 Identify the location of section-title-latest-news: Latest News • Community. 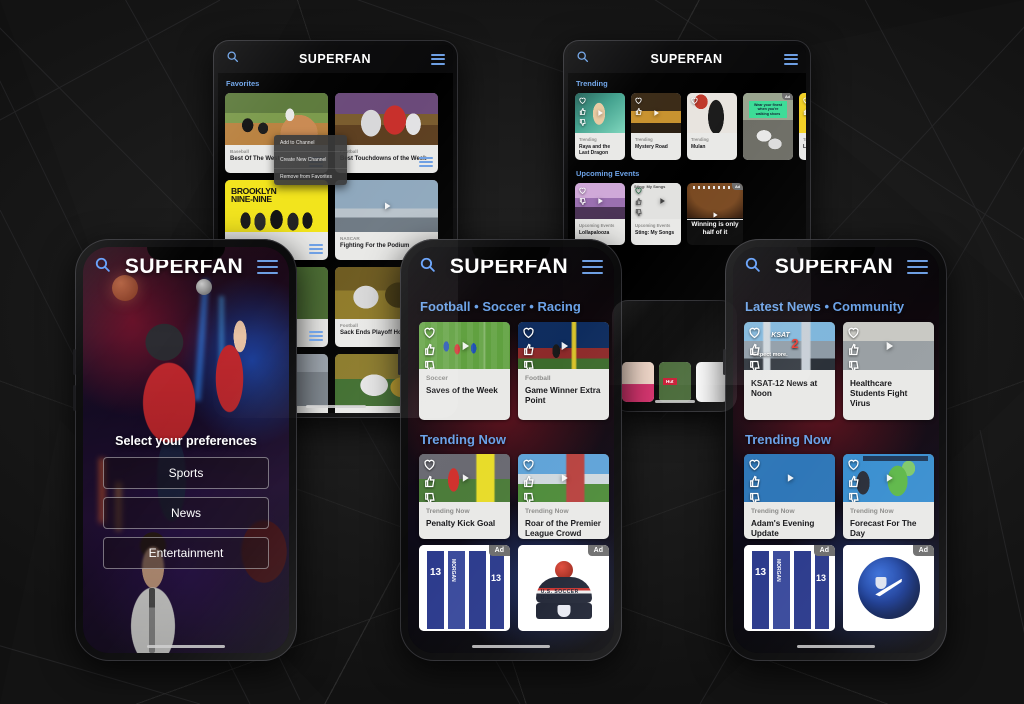
(825, 306).